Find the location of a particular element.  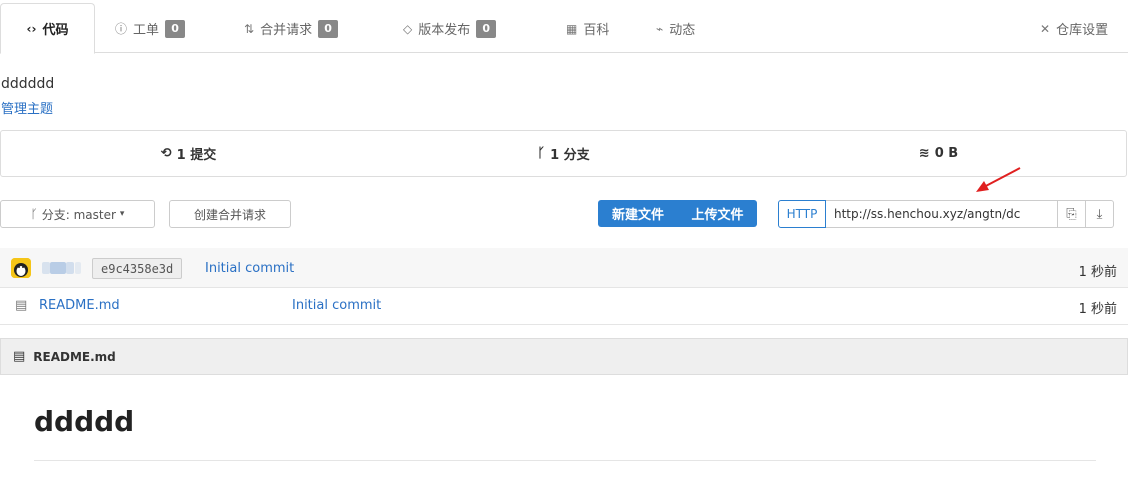

tab-code-label: 代码 is located at coordinates (55, 30).